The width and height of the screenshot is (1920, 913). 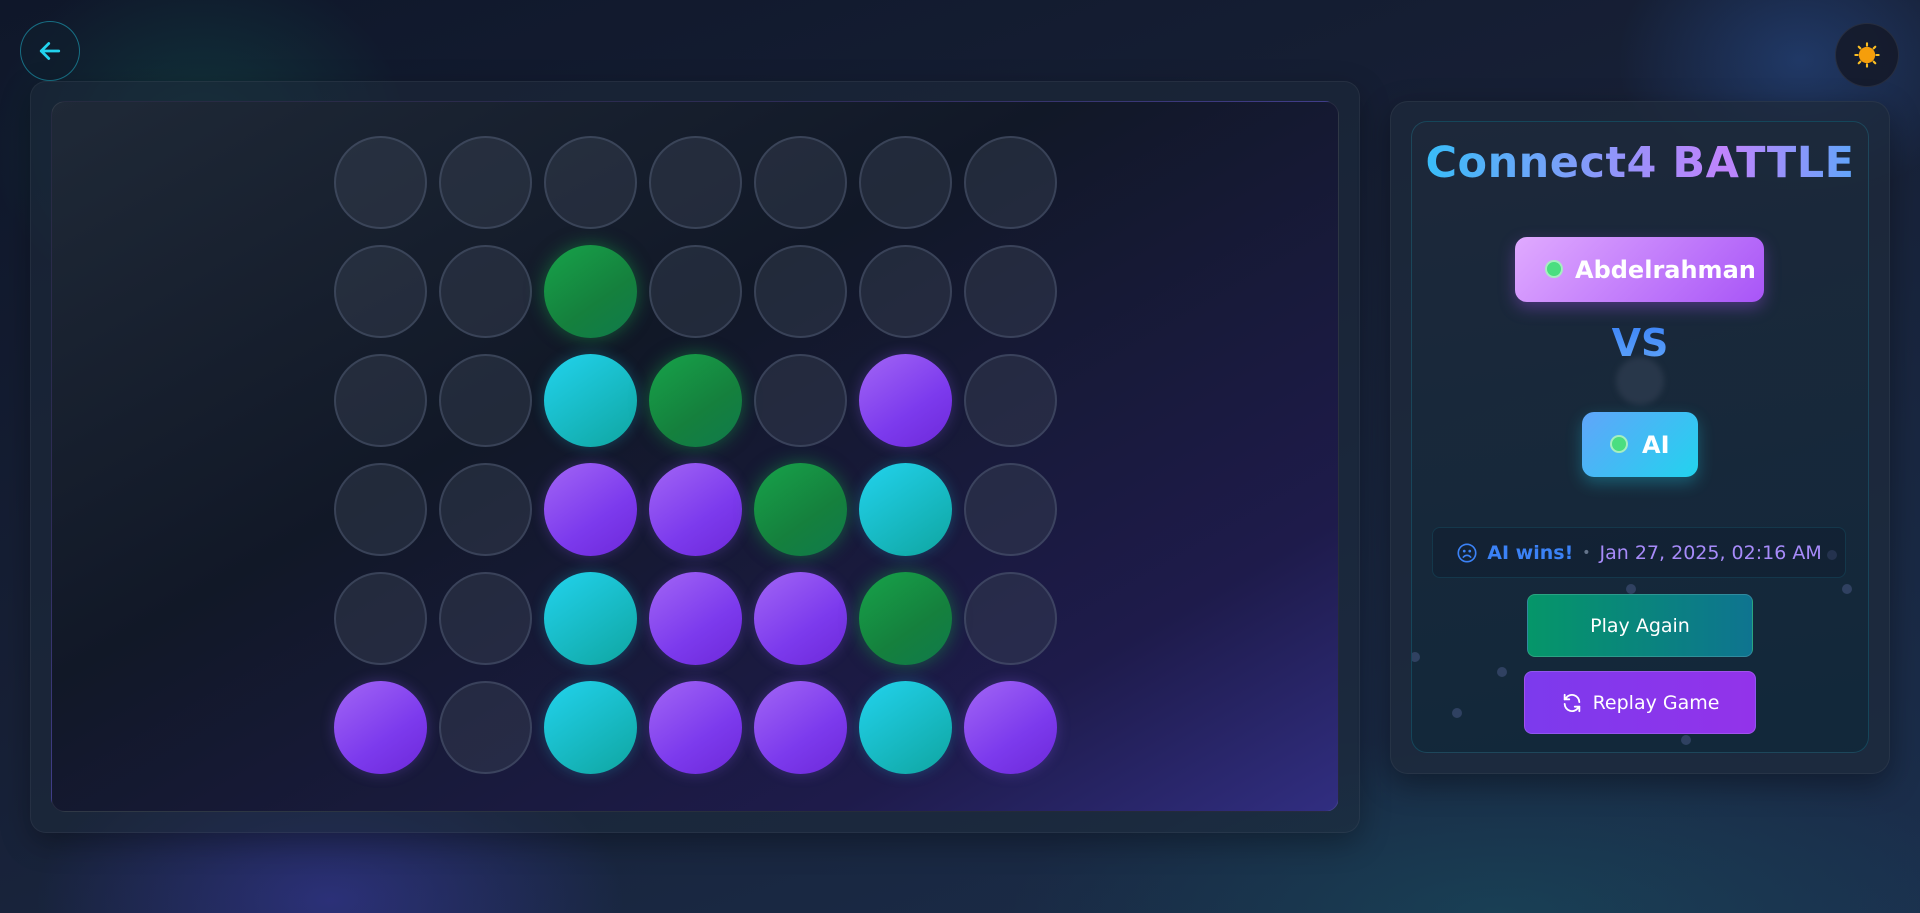 What do you see at coordinates (1665, 269) in the screenshot?
I see `player1-name: Abdelrahman` at bounding box center [1665, 269].